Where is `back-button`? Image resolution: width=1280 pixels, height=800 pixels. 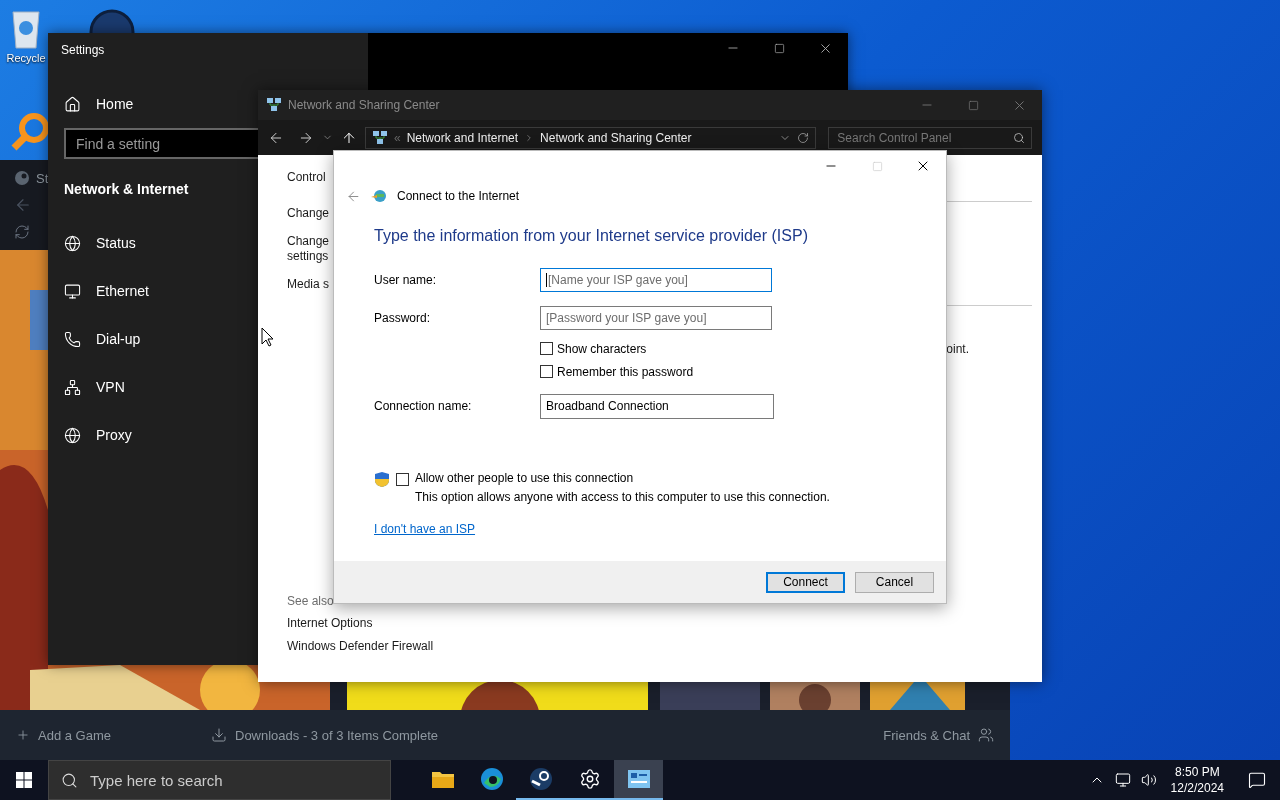
back-button is located at coordinates (353, 196).